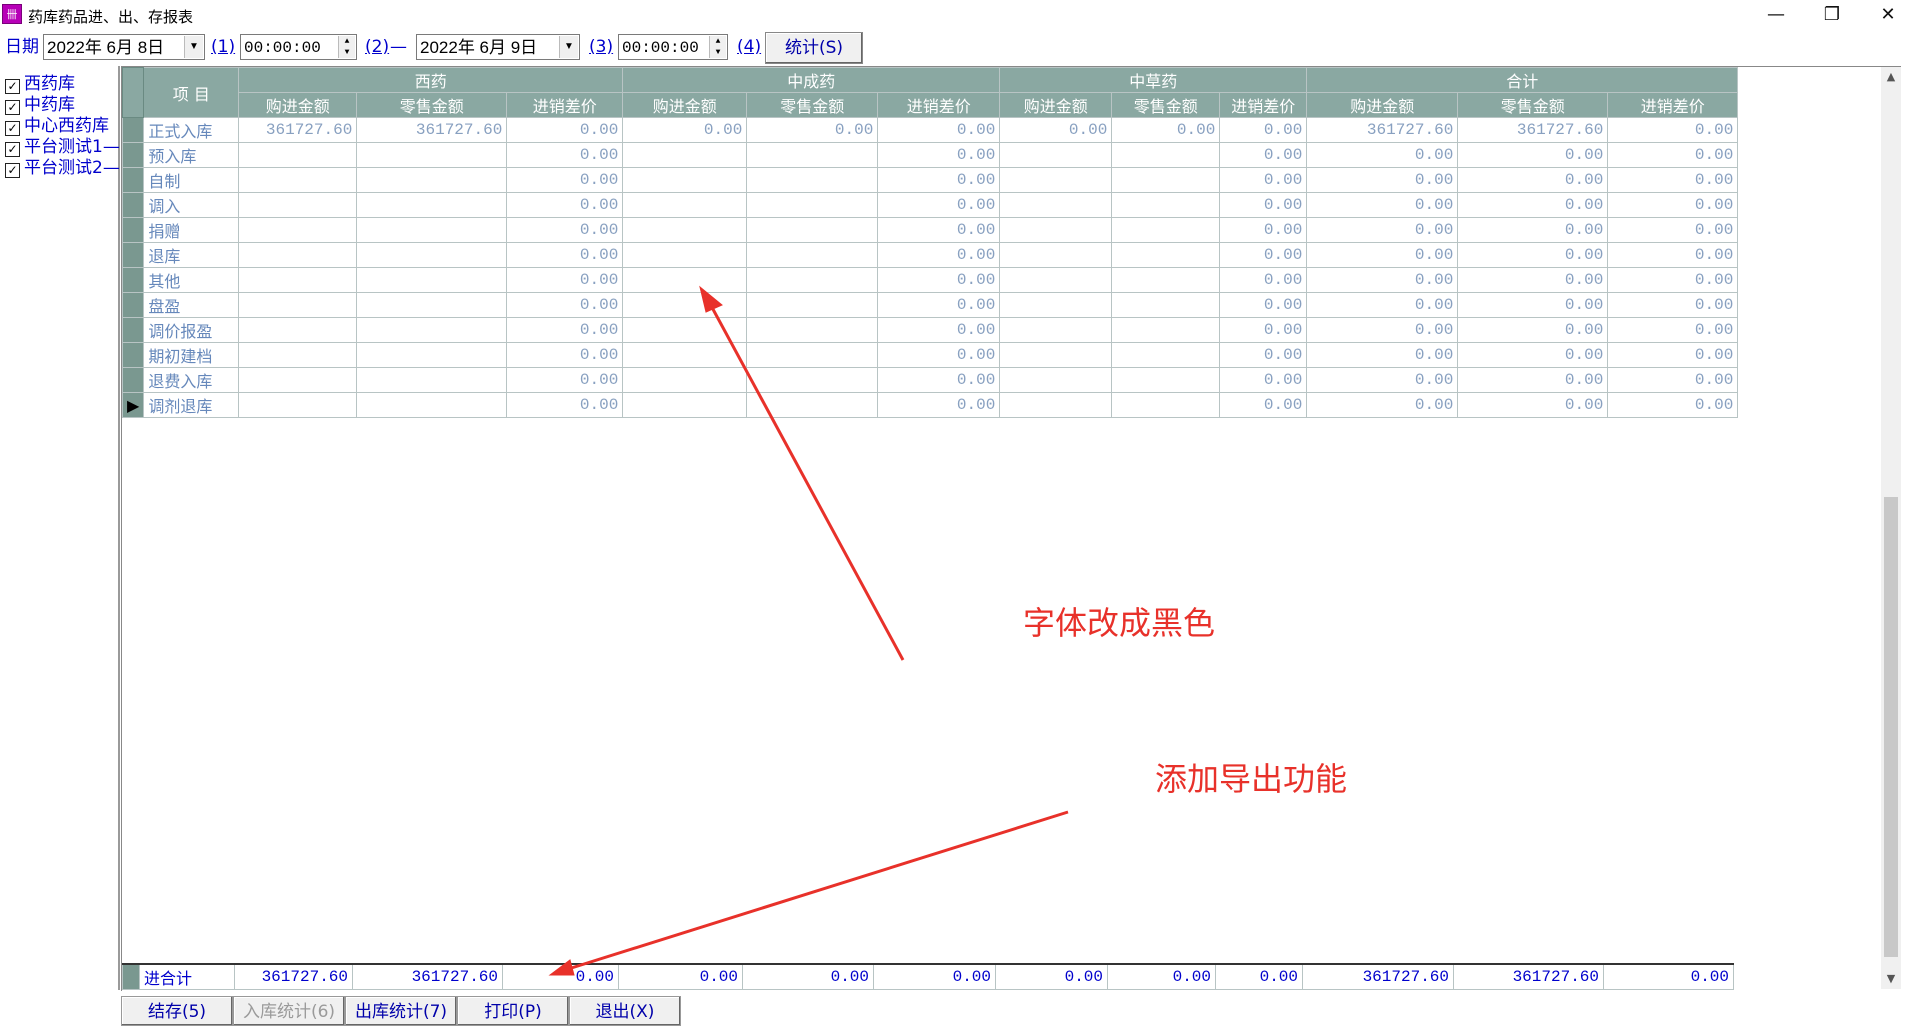 This screenshot has width=1920, height=1030. What do you see at coordinates (1119, 623) in the screenshot?
I see `annotation-font-note: 字体改成黑色` at bounding box center [1119, 623].